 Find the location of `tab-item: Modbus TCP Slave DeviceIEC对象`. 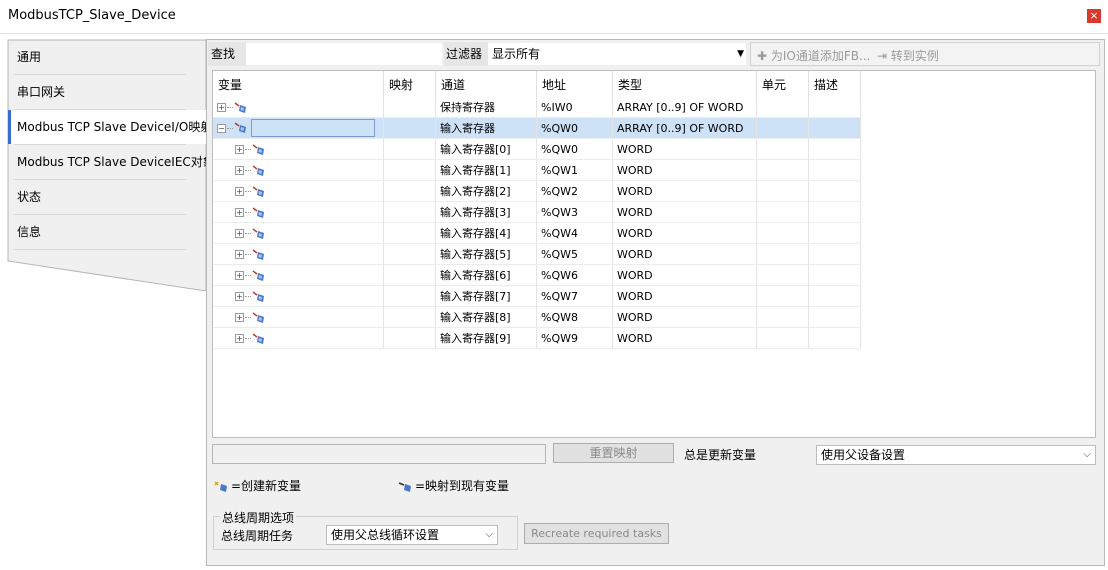

tab-item: Modbus TCP Slave DeviceIEC对象 is located at coordinates (111, 162).